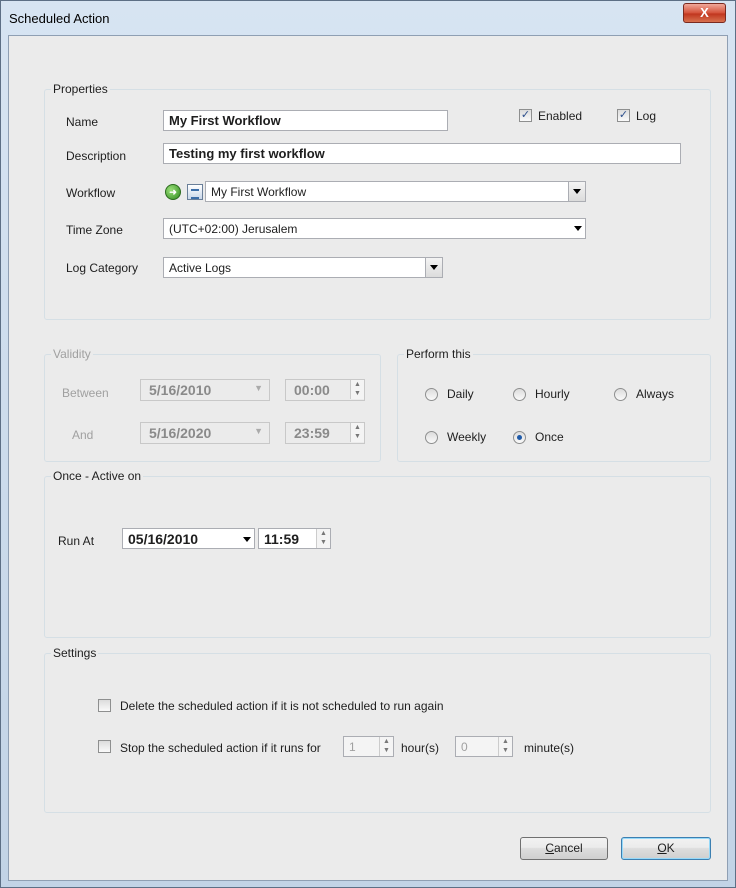 The height and width of the screenshot is (888, 736). I want to click on run-at-time-value: 11:59, so click(282, 539).